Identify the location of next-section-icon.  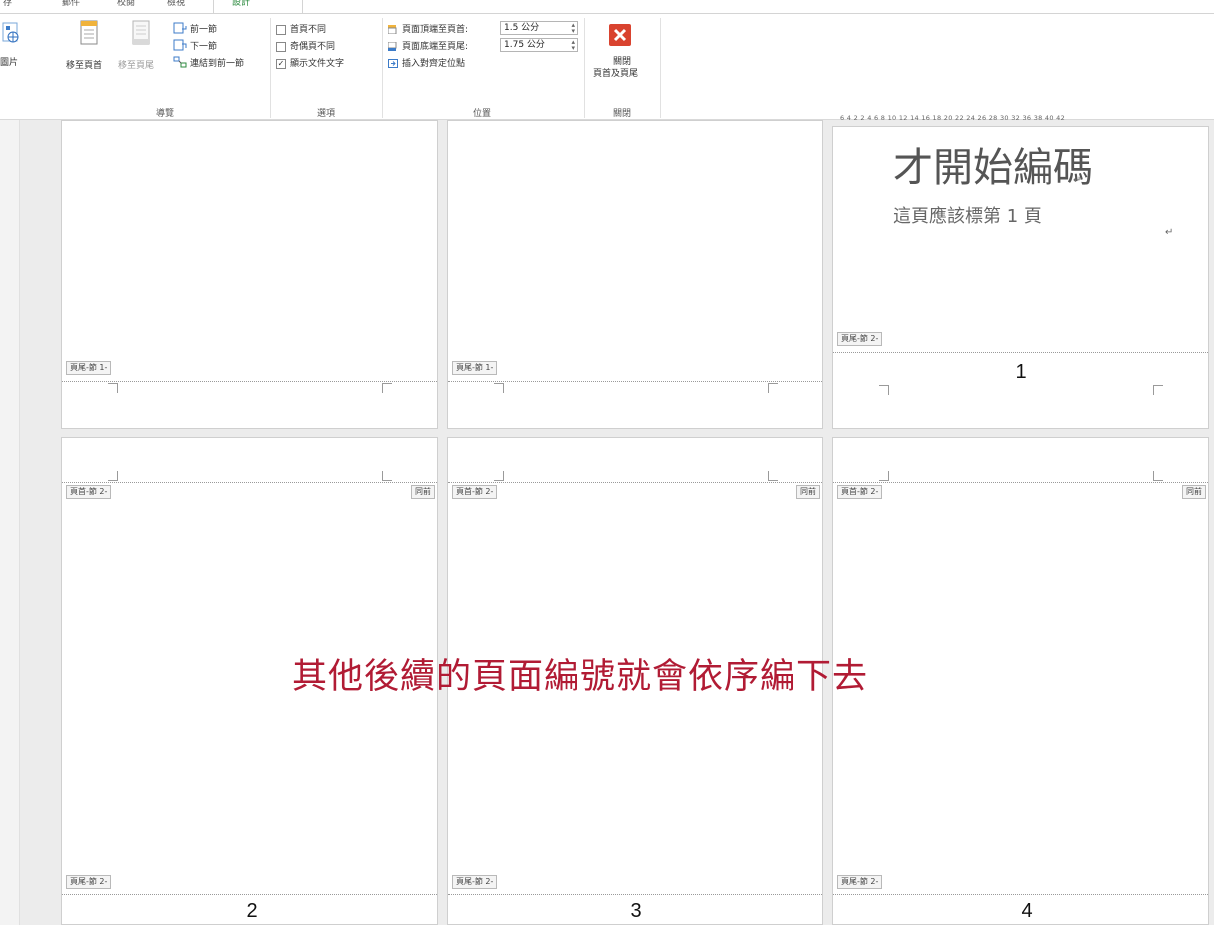
(180, 45).